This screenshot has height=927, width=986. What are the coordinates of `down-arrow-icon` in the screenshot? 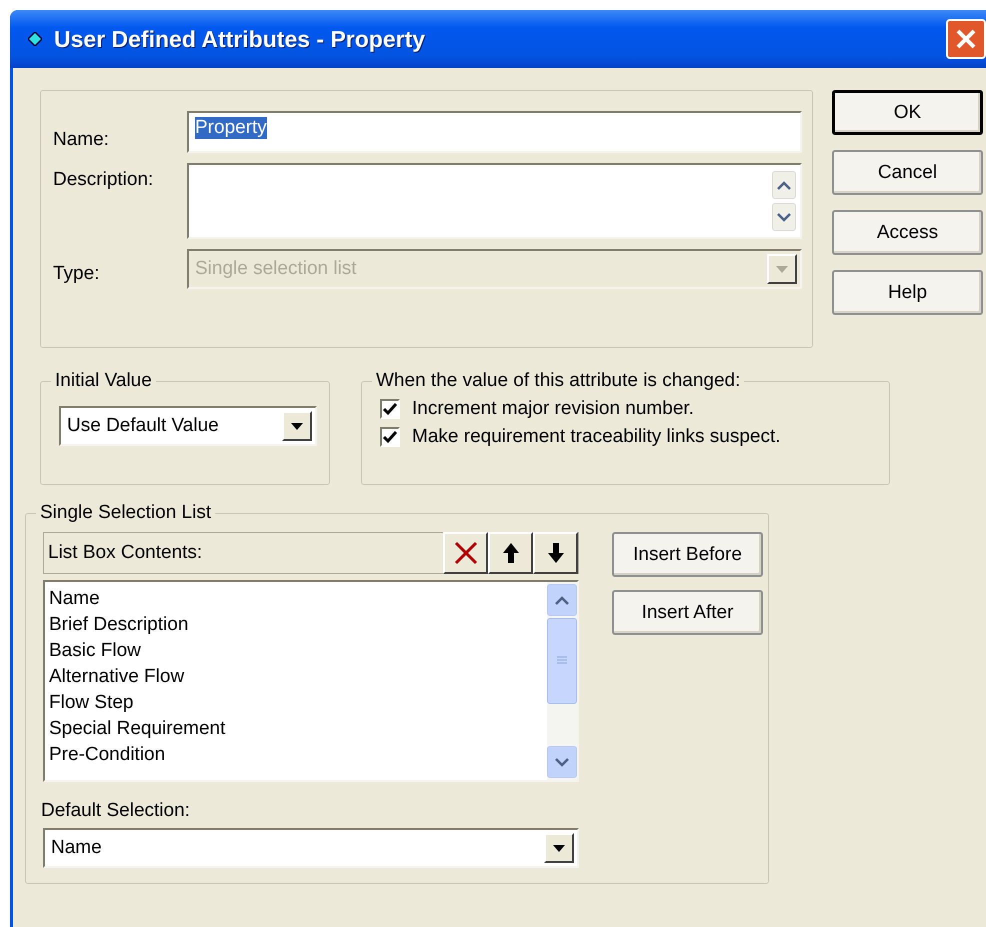 It's located at (555, 553).